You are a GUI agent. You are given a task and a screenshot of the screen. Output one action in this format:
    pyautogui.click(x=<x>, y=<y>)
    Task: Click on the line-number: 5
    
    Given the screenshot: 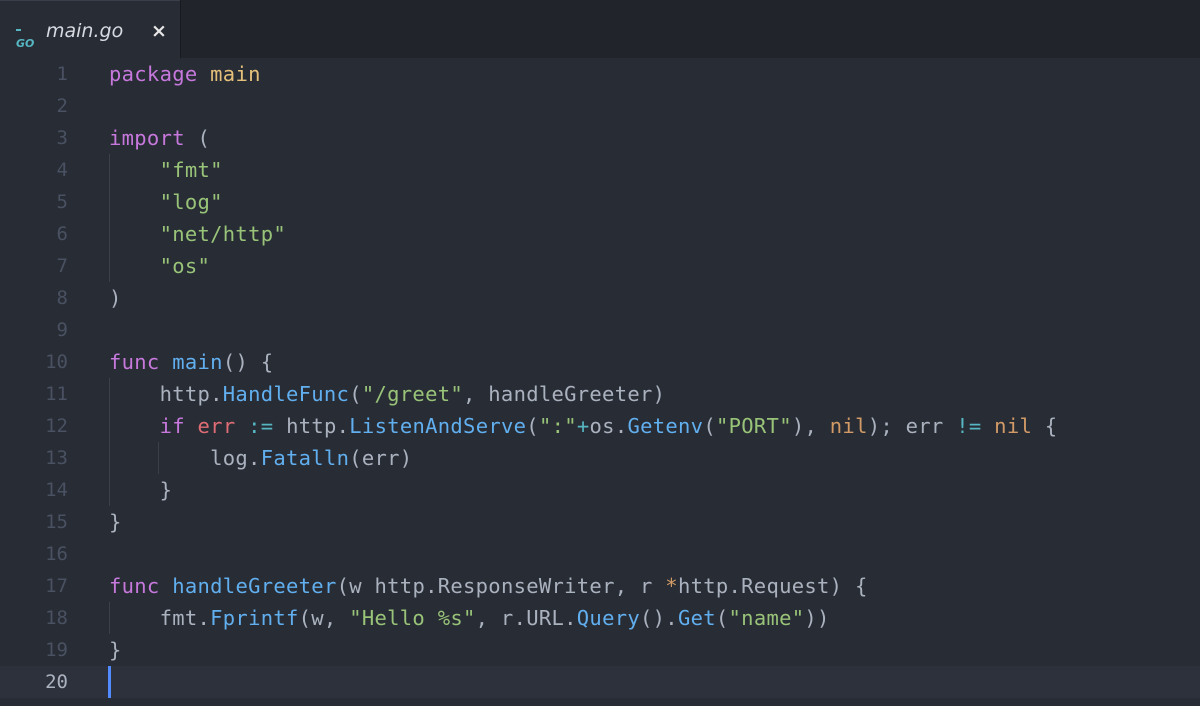 What is the action you would take?
    pyautogui.click(x=62, y=202)
    